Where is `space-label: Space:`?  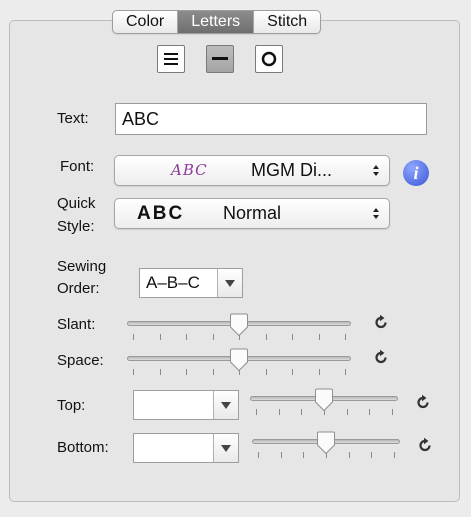 space-label: Space: is located at coordinates (80, 360).